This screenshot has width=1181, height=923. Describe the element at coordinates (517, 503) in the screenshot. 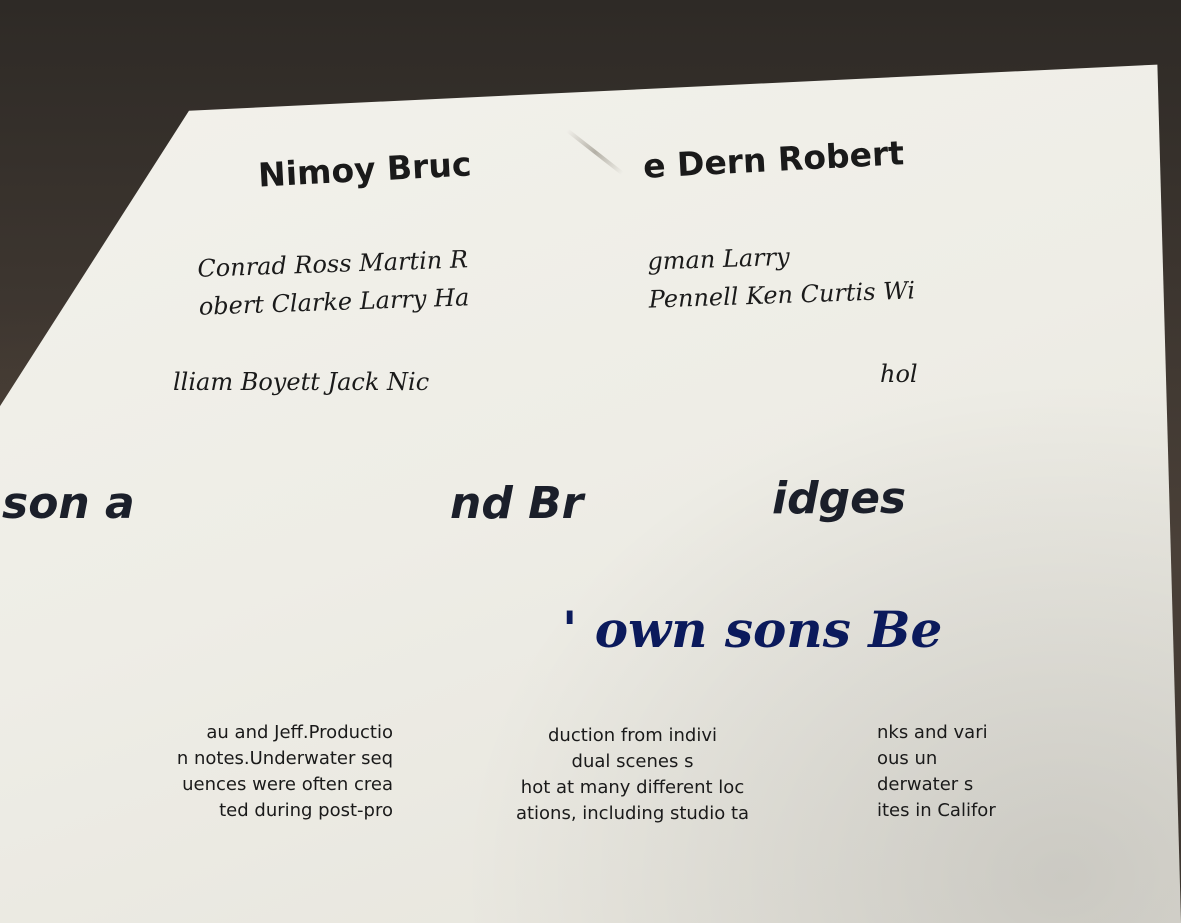

I see `line-nd-br: nd Br` at that location.